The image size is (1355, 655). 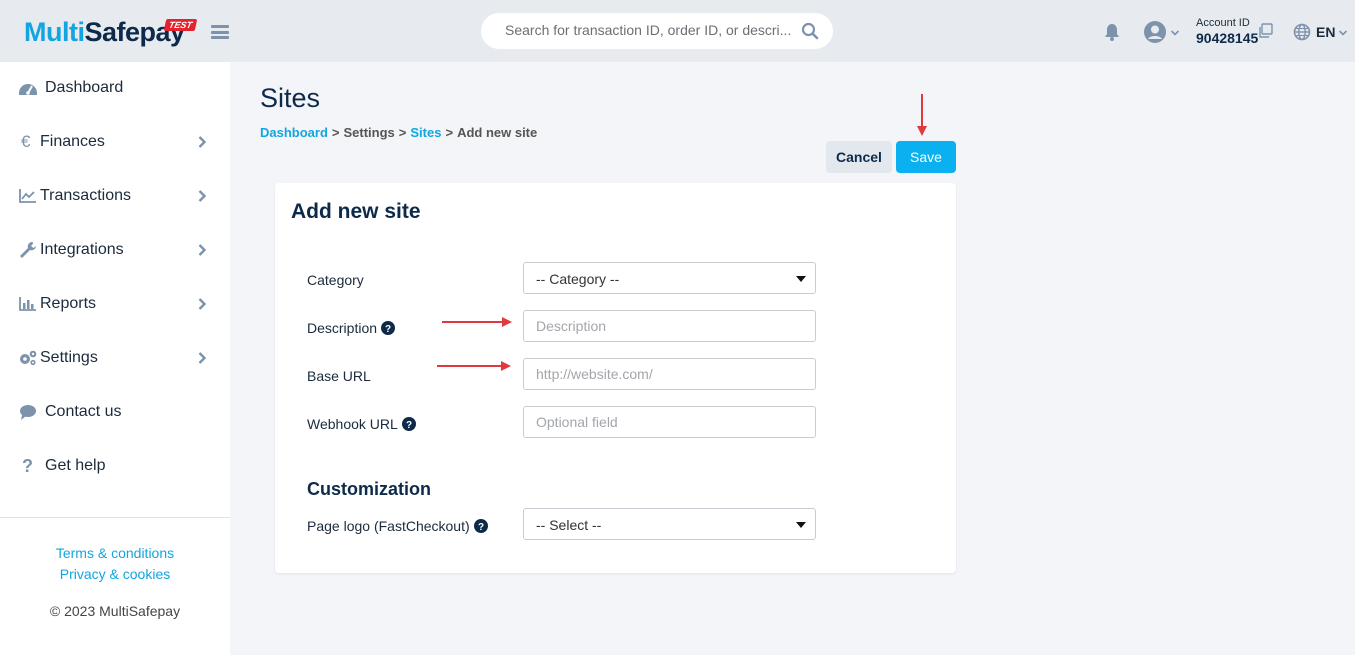 I want to click on test-badge: TEST, so click(x=180, y=25).